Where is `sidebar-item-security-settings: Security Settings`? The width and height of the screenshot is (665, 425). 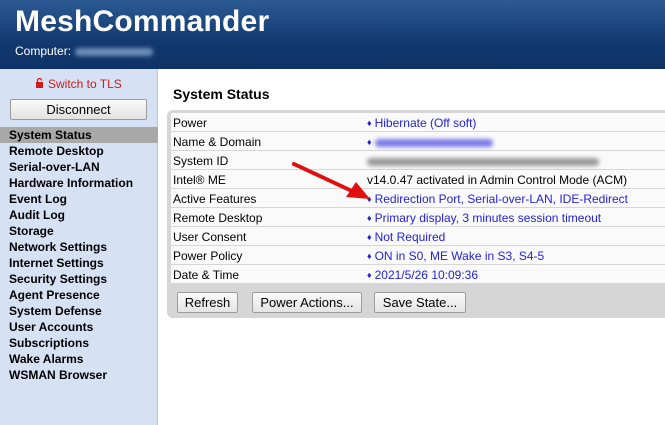
sidebar-item-security-settings: Security Settings is located at coordinates (79, 279).